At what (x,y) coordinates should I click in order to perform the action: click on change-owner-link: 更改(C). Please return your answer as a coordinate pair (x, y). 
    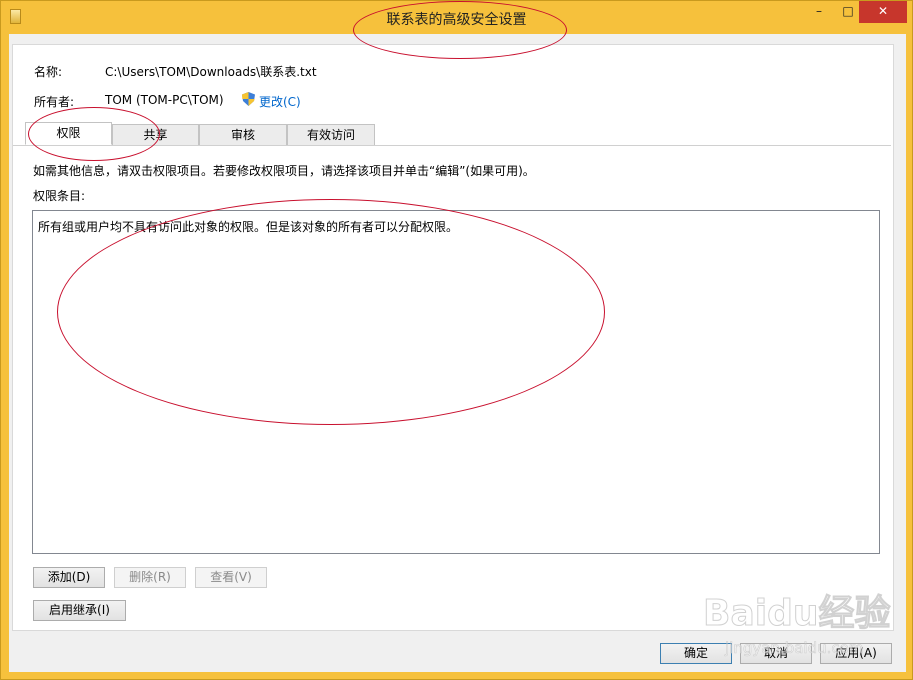
    Looking at the image, I should click on (280, 101).